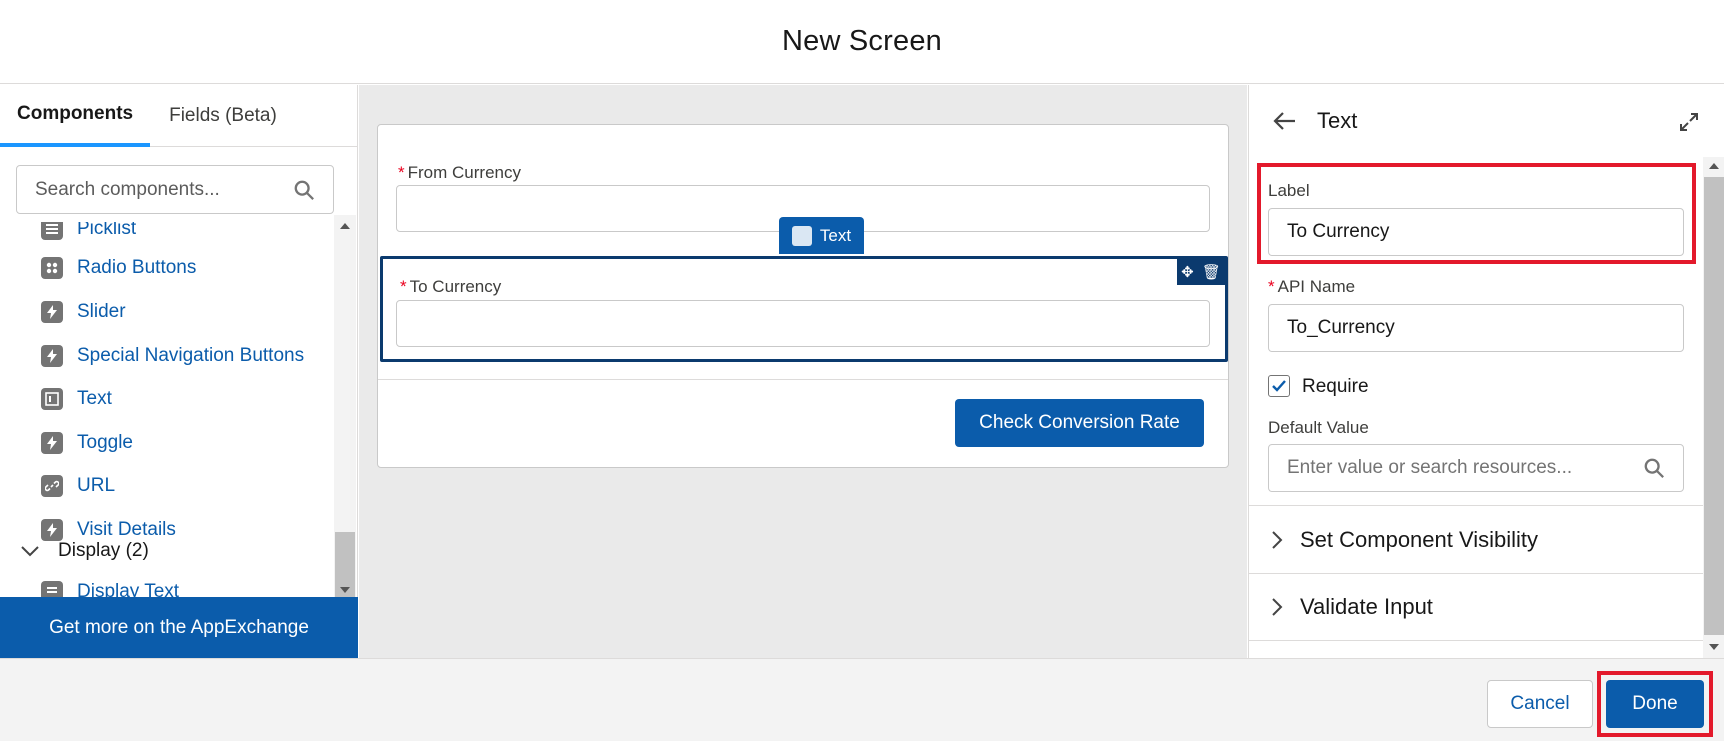  Describe the element at coordinates (179, 627) in the screenshot. I see `appexchange-link: Get more on the AppExchange` at that location.